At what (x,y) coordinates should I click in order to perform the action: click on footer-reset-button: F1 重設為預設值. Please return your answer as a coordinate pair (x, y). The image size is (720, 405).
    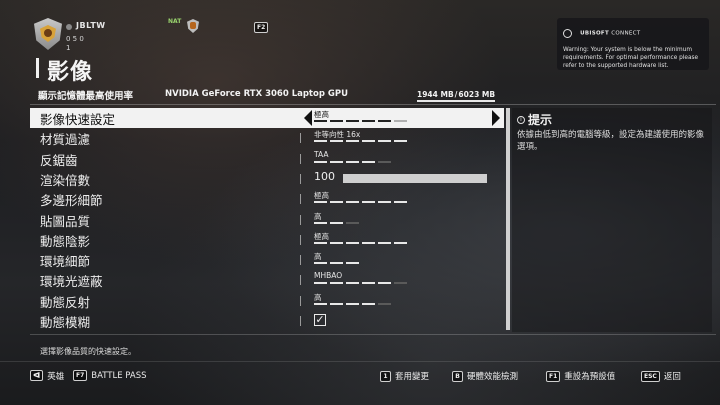
    Looking at the image, I should click on (580, 376).